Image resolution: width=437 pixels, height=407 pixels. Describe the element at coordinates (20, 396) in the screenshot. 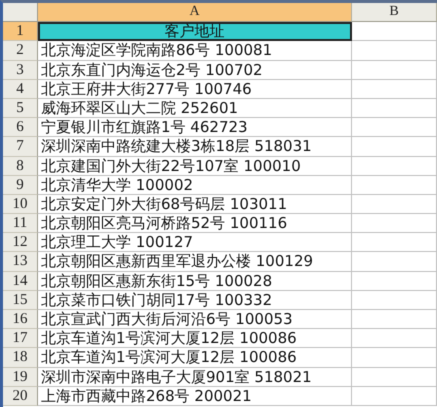

I see `row-header: 20` at that location.